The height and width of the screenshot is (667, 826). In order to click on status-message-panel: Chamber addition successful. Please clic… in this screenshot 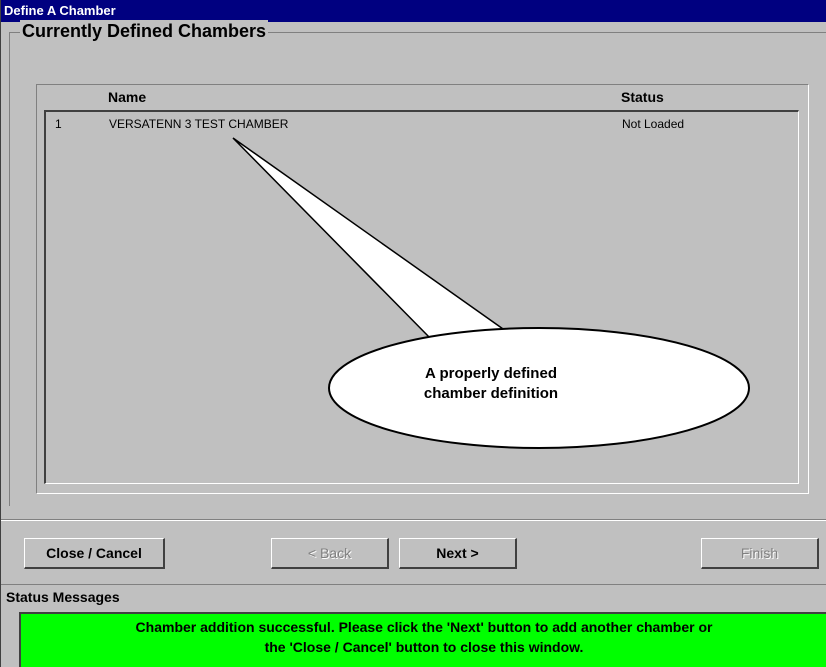, I will do `click(422, 639)`.